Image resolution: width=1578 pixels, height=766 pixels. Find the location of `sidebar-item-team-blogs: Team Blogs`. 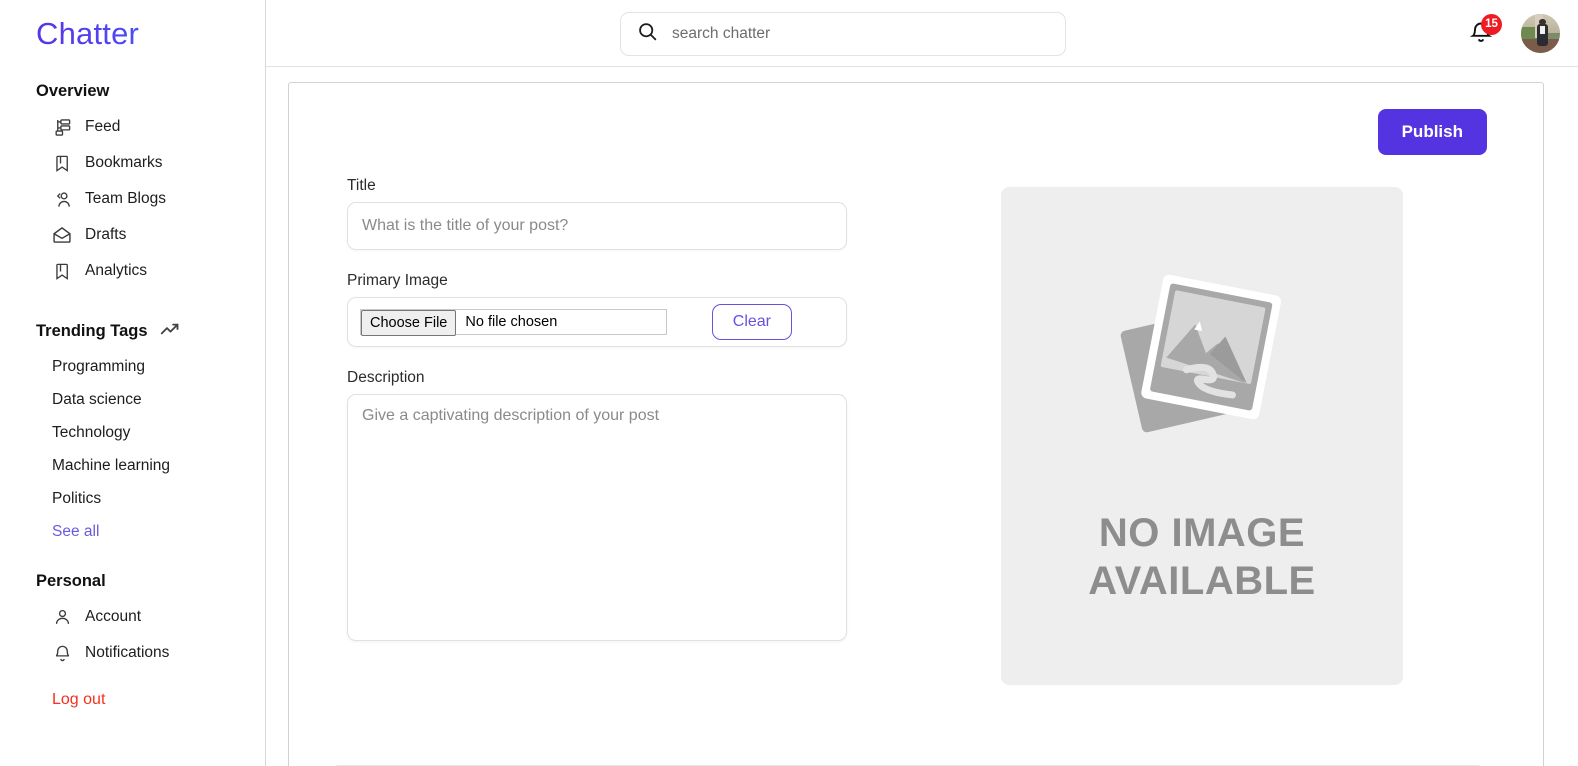

sidebar-item-team-blogs: Team Blogs is located at coordinates (132, 199).